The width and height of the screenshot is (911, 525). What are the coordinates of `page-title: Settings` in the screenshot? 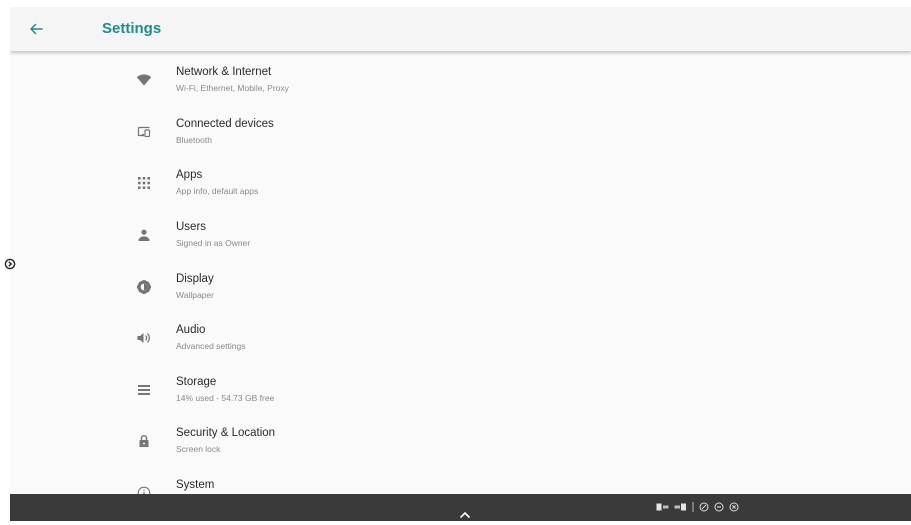 It's located at (132, 28).